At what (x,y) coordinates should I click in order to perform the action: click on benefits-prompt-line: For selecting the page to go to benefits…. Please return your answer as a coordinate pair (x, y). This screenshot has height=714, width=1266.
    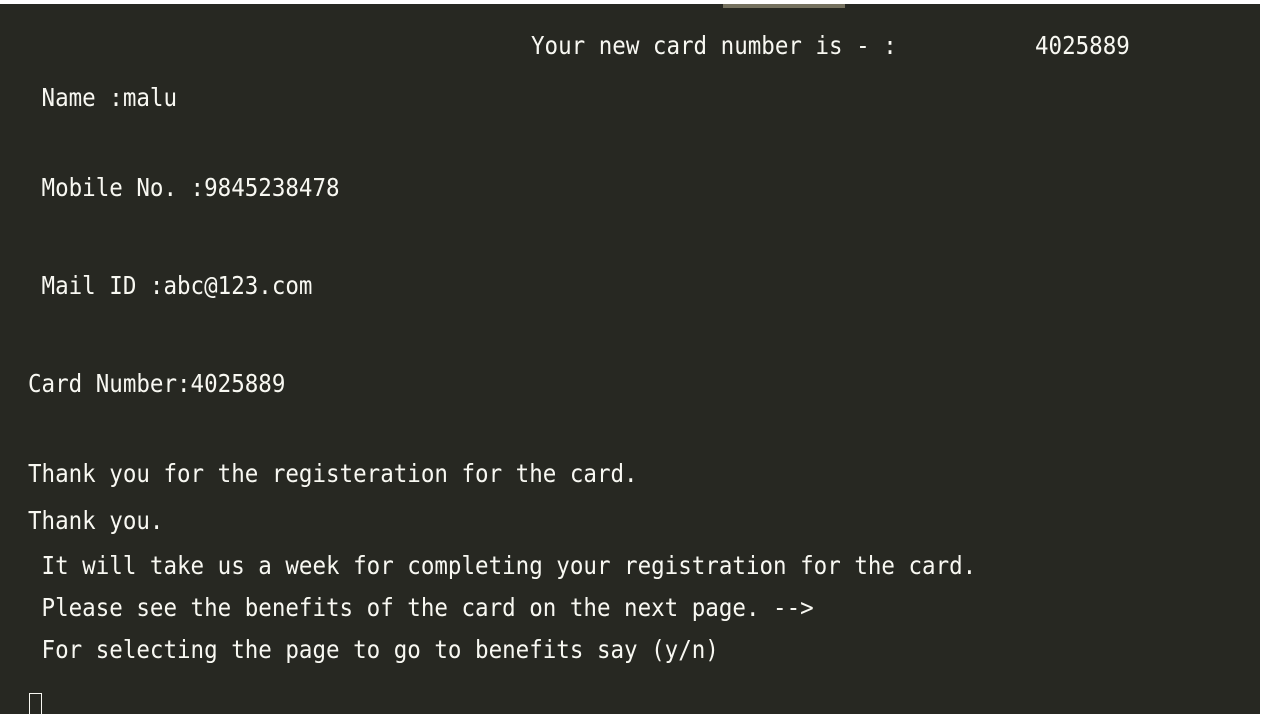
    Looking at the image, I should click on (373, 649).